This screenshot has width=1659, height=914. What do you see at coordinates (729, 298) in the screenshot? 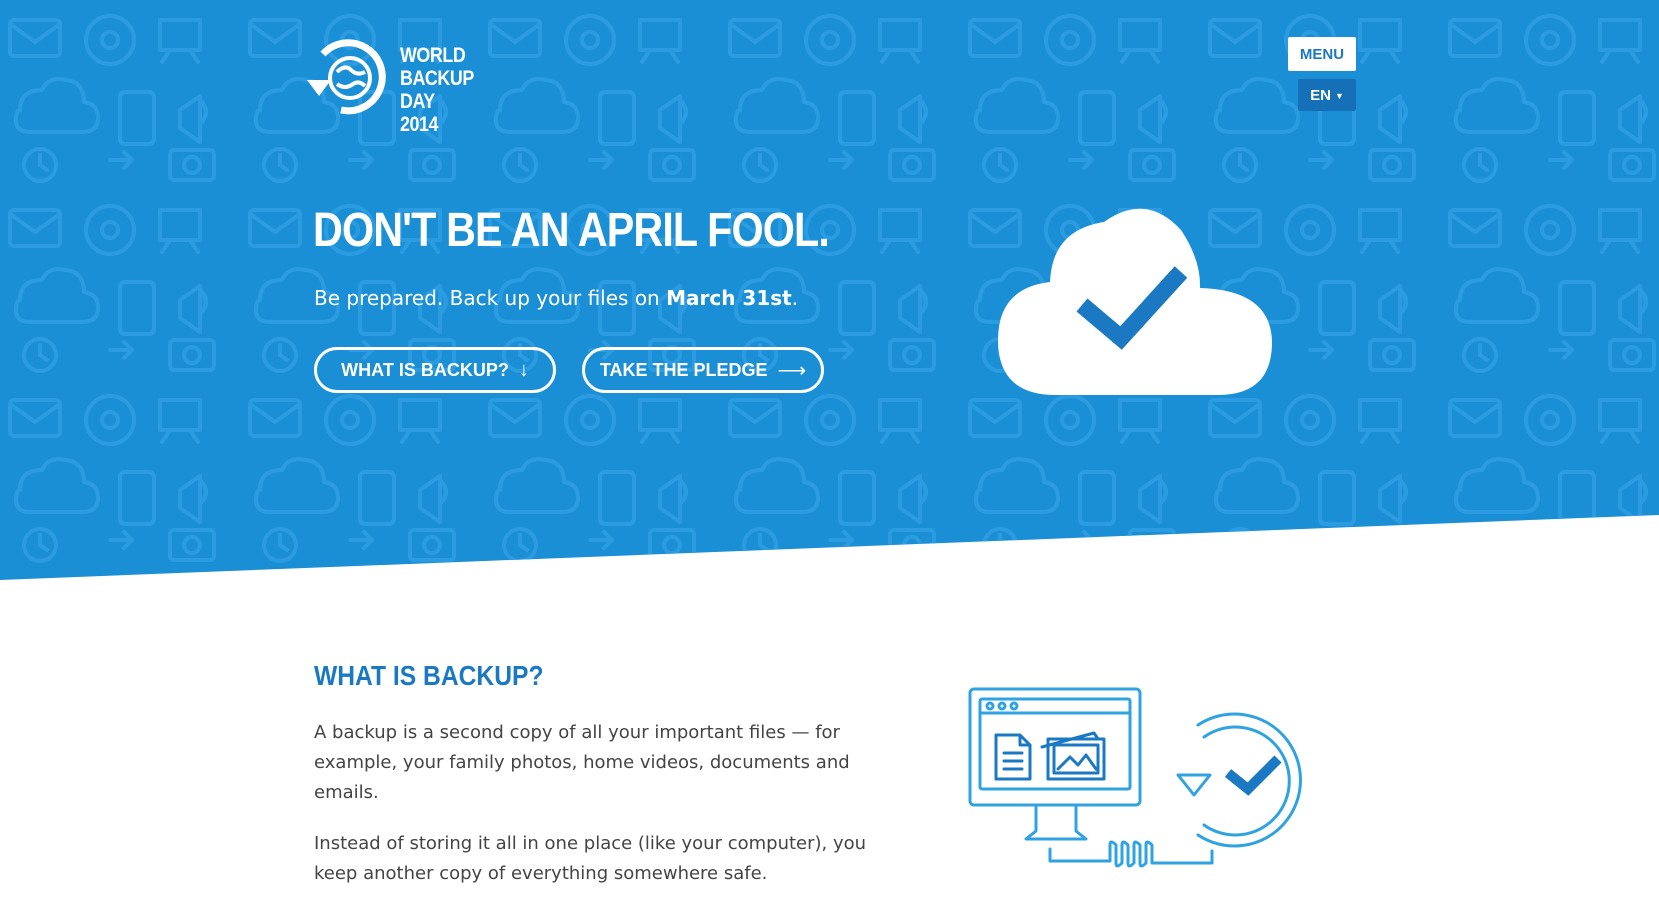
I see `backup-date: March 31st` at bounding box center [729, 298].